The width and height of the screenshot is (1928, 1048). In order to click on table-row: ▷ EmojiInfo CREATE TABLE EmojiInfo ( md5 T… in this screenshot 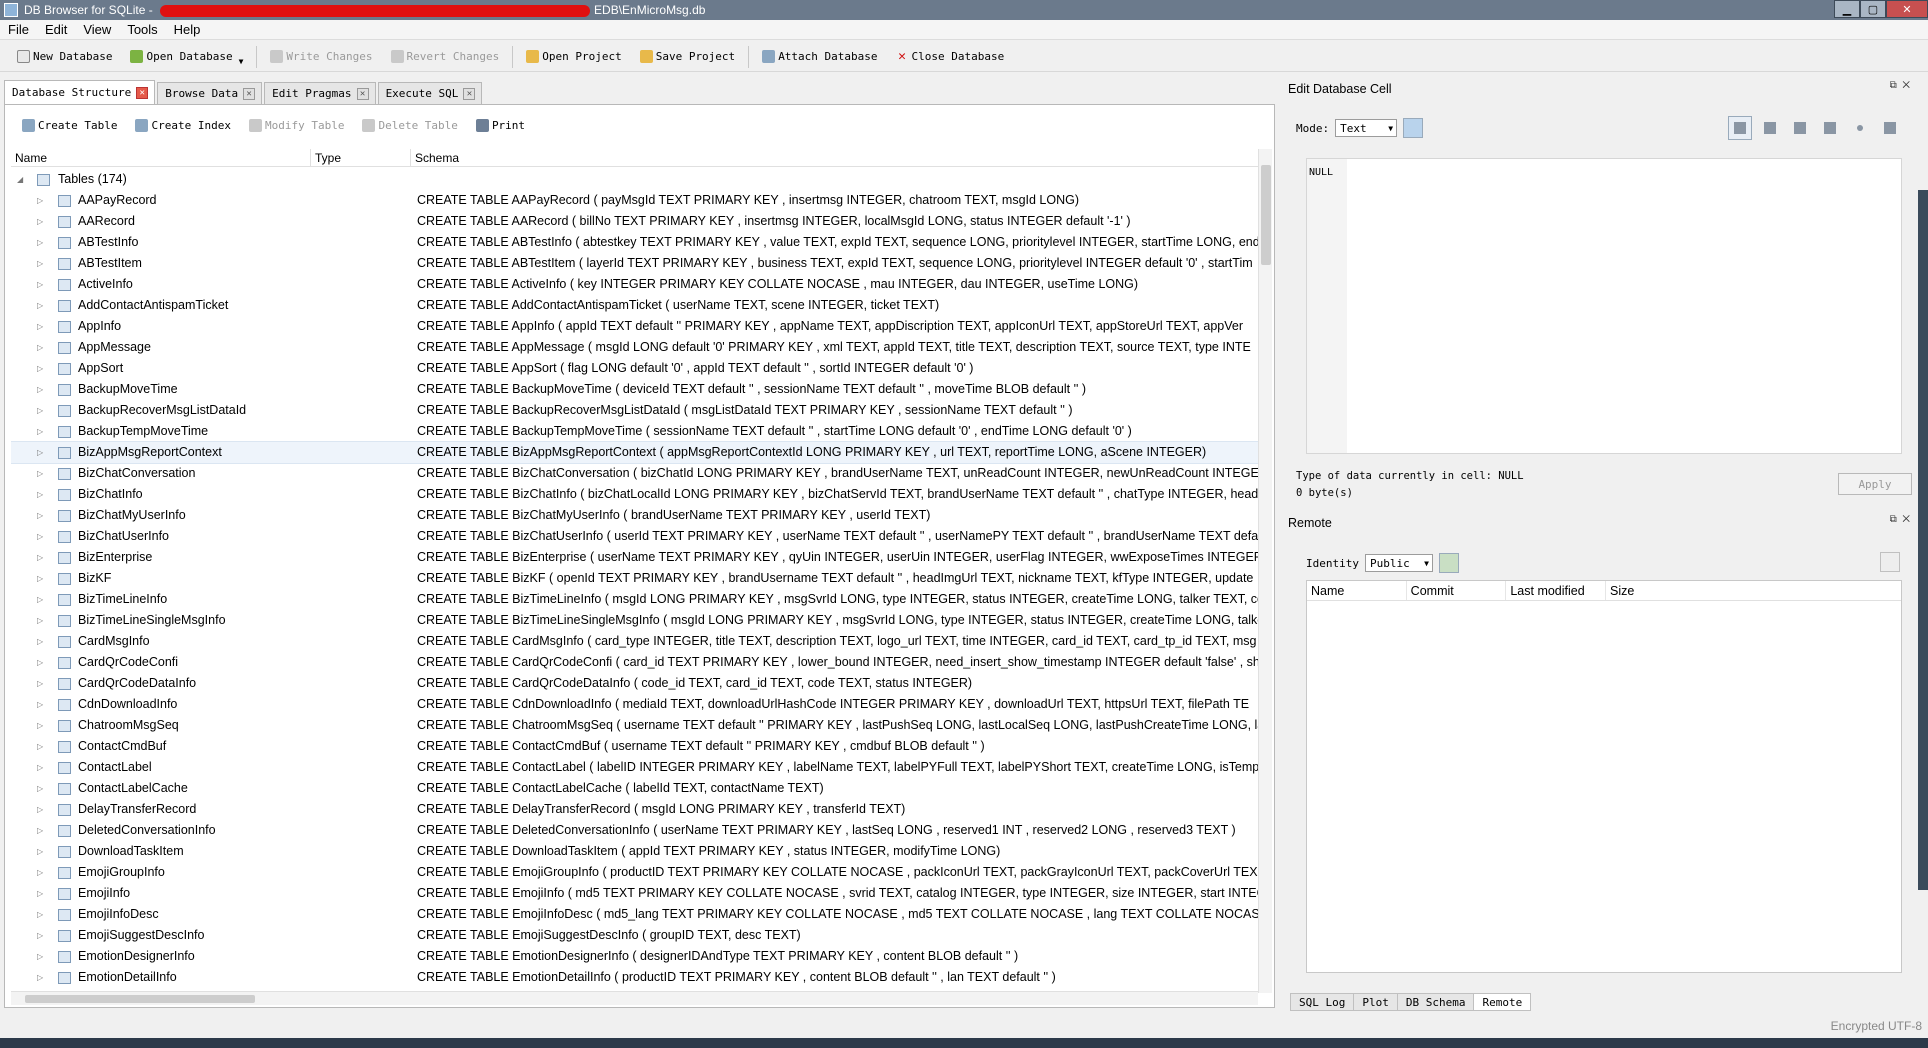, I will do `click(634, 893)`.